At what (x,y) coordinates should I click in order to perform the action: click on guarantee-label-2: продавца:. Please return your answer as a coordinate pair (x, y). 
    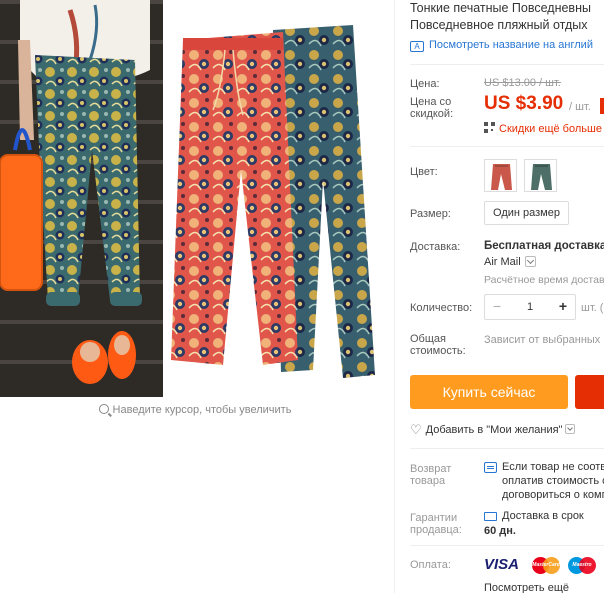
    Looking at the image, I should click on (436, 530).